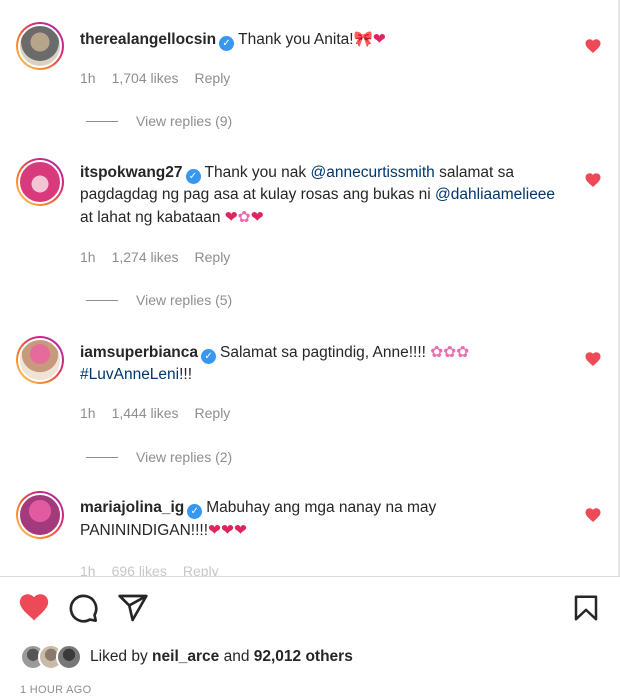 This screenshot has width=620, height=698. I want to click on comment-meta: 1h 696 likes Reply, so click(149, 569).